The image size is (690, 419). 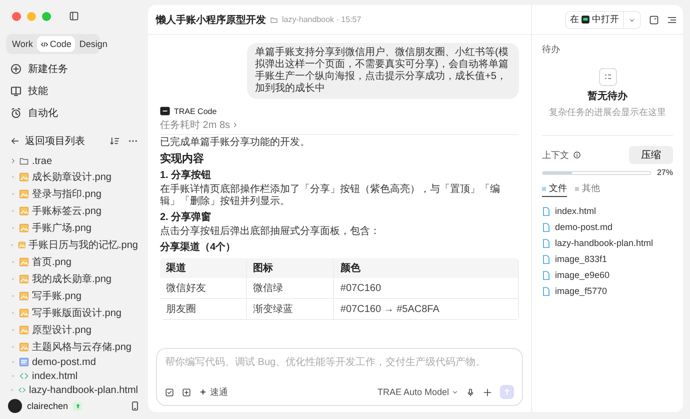 What do you see at coordinates (607, 77) in the screenshot?
I see `list-icon` at bounding box center [607, 77].